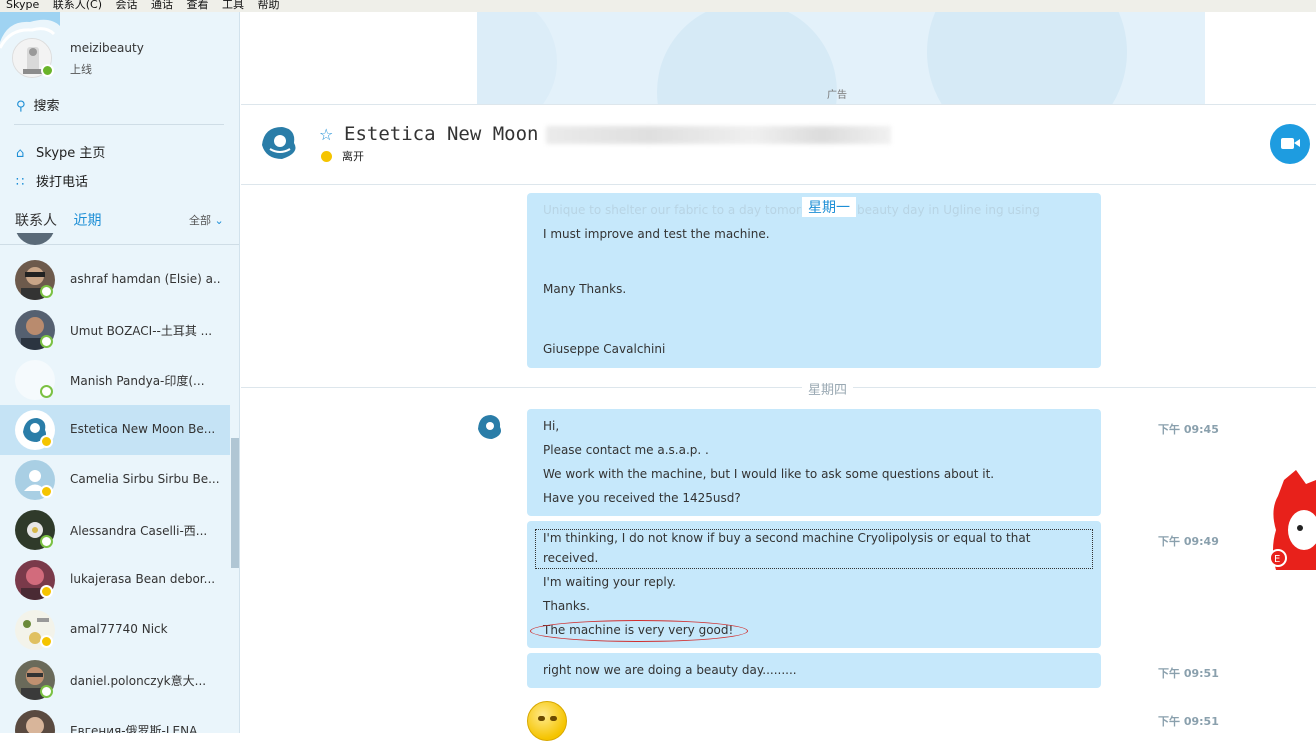  What do you see at coordinates (639, 631) in the screenshot?
I see `highlight-circle-annotation` at bounding box center [639, 631].